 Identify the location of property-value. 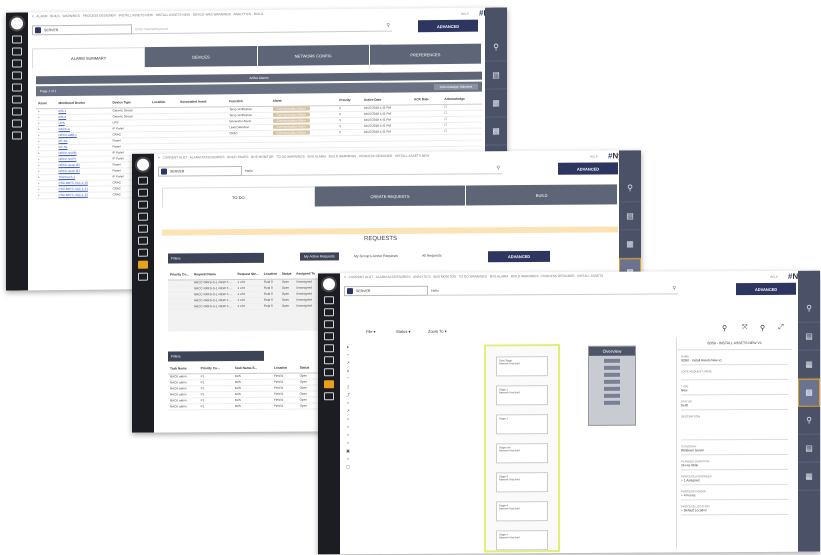
(734, 376).